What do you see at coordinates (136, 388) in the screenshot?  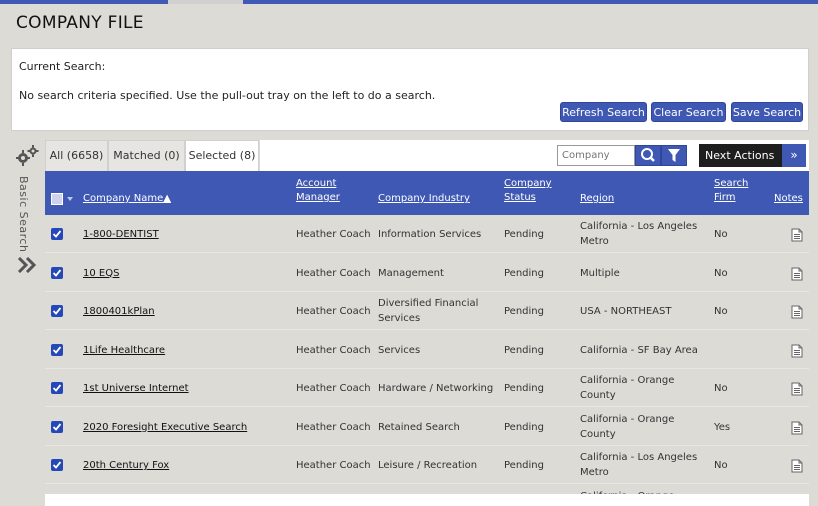 I see `company-name-link: 1st Universe Internet` at bounding box center [136, 388].